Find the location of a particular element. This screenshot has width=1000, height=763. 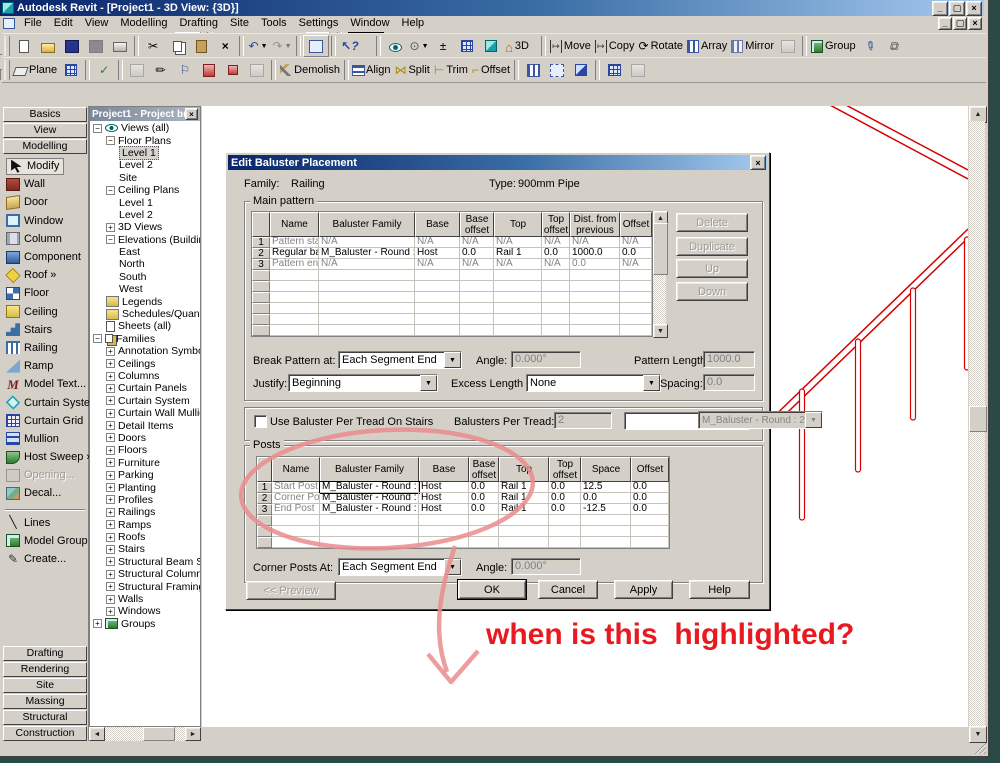

menu-item-modelling: Modelling is located at coordinates (143, 23).